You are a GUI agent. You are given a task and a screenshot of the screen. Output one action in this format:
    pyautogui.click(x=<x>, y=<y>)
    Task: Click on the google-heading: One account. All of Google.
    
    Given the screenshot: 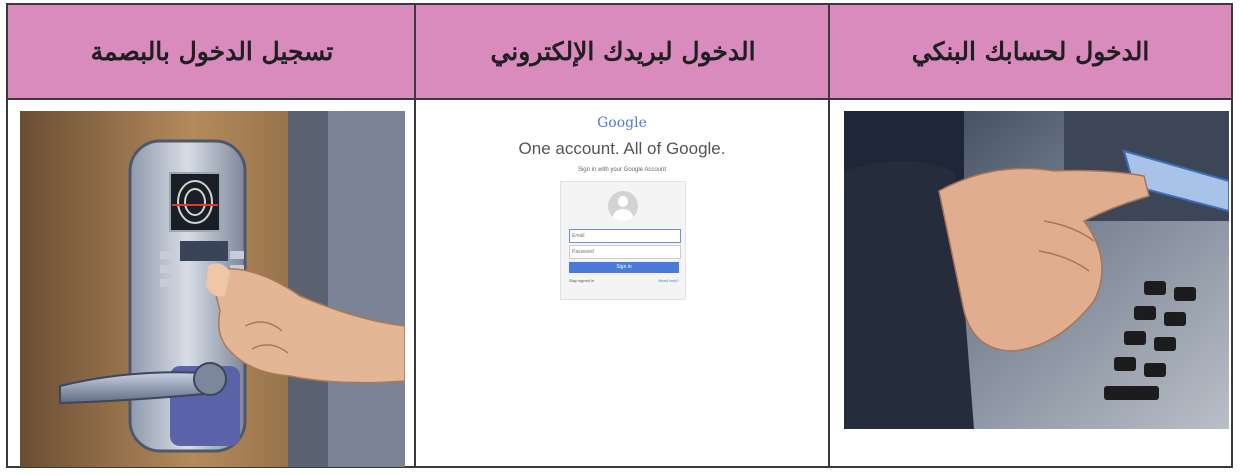 What is the action you would take?
    pyautogui.click(x=622, y=148)
    